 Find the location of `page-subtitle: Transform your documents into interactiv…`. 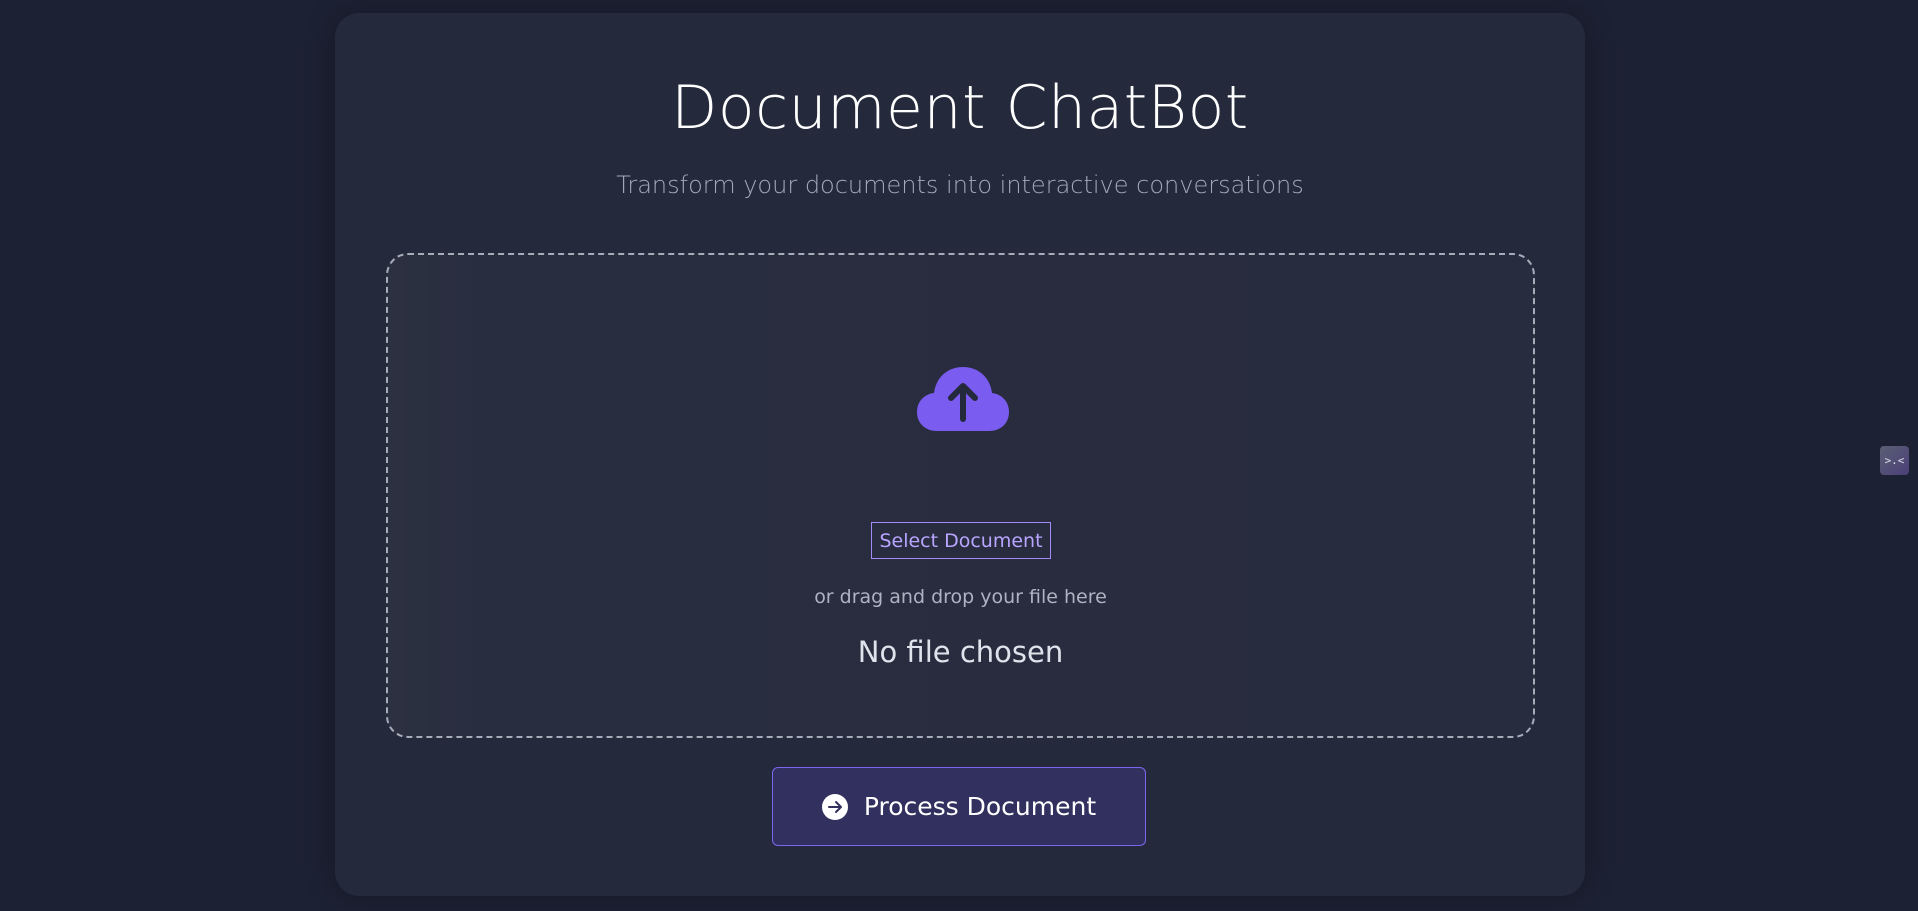

page-subtitle: Transform your documents into interactiv… is located at coordinates (960, 185).